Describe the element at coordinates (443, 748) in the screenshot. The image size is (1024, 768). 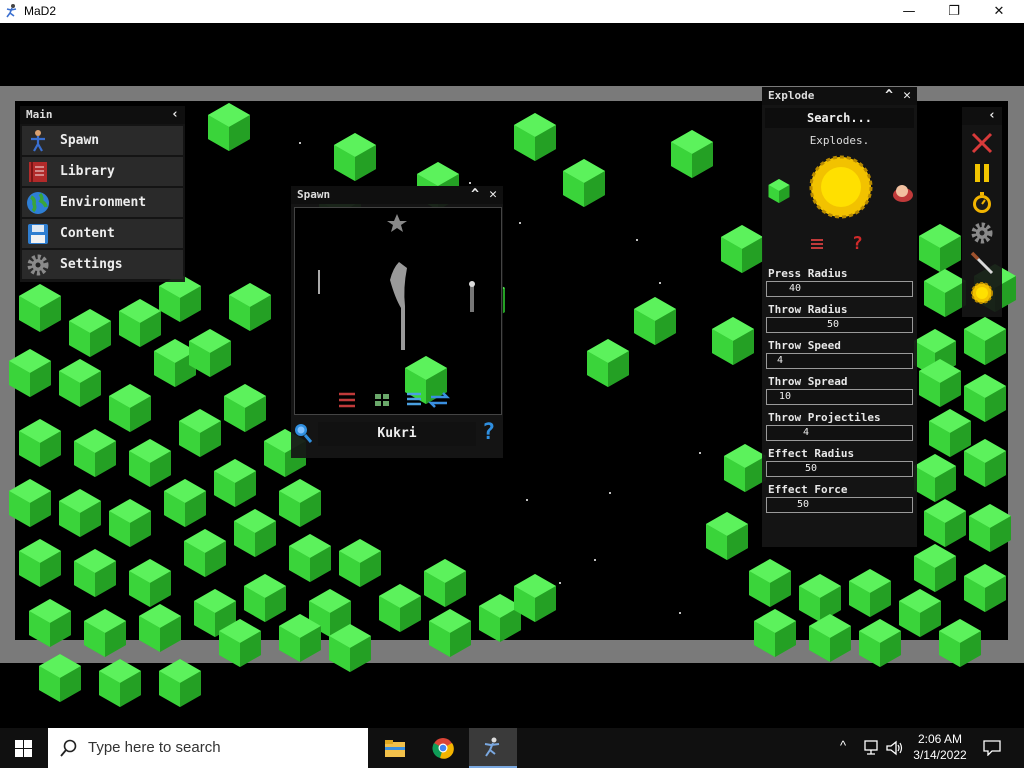
I see `chrome-icon` at that location.